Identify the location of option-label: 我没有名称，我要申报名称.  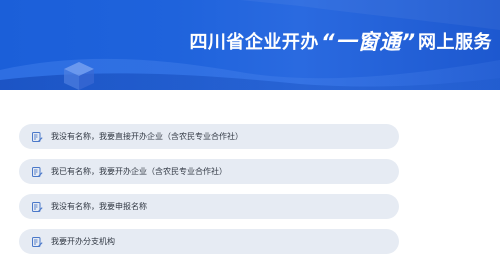
(99, 206).